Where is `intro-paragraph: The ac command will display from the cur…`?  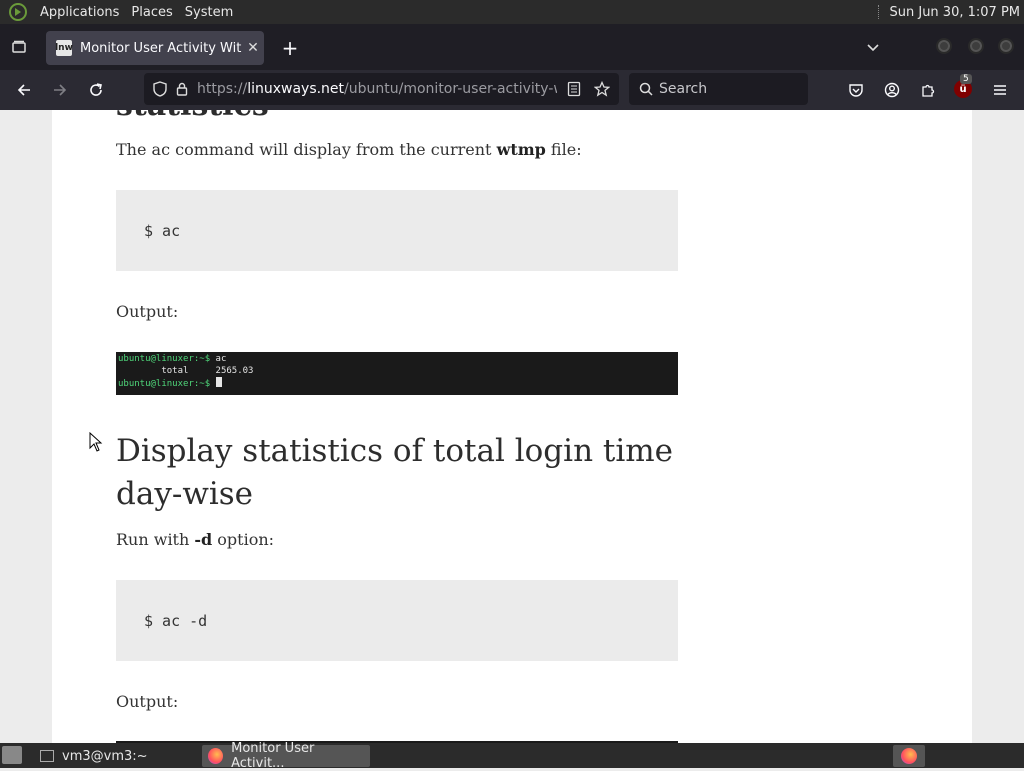 intro-paragraph: The ac command will display from the cur… is located at coordinates (349, 149).